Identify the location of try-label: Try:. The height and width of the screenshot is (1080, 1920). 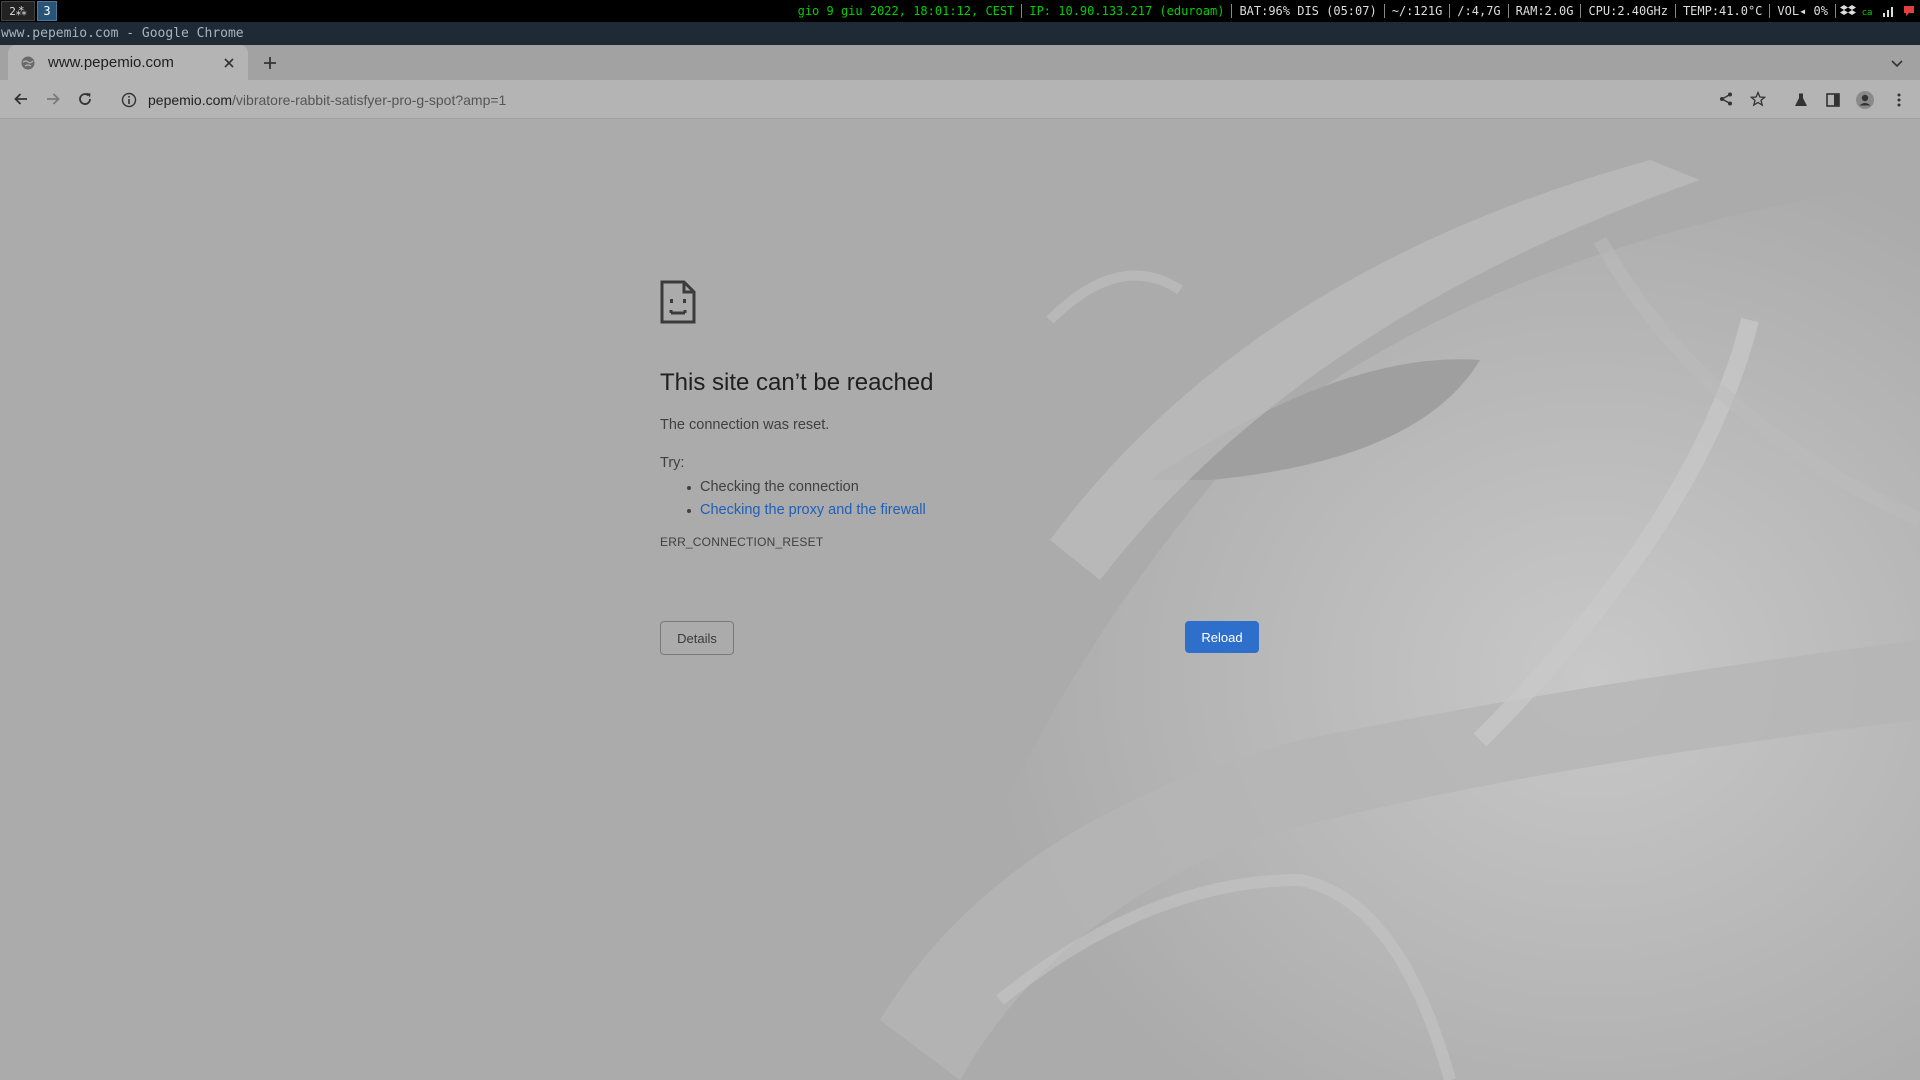
(672, 463).